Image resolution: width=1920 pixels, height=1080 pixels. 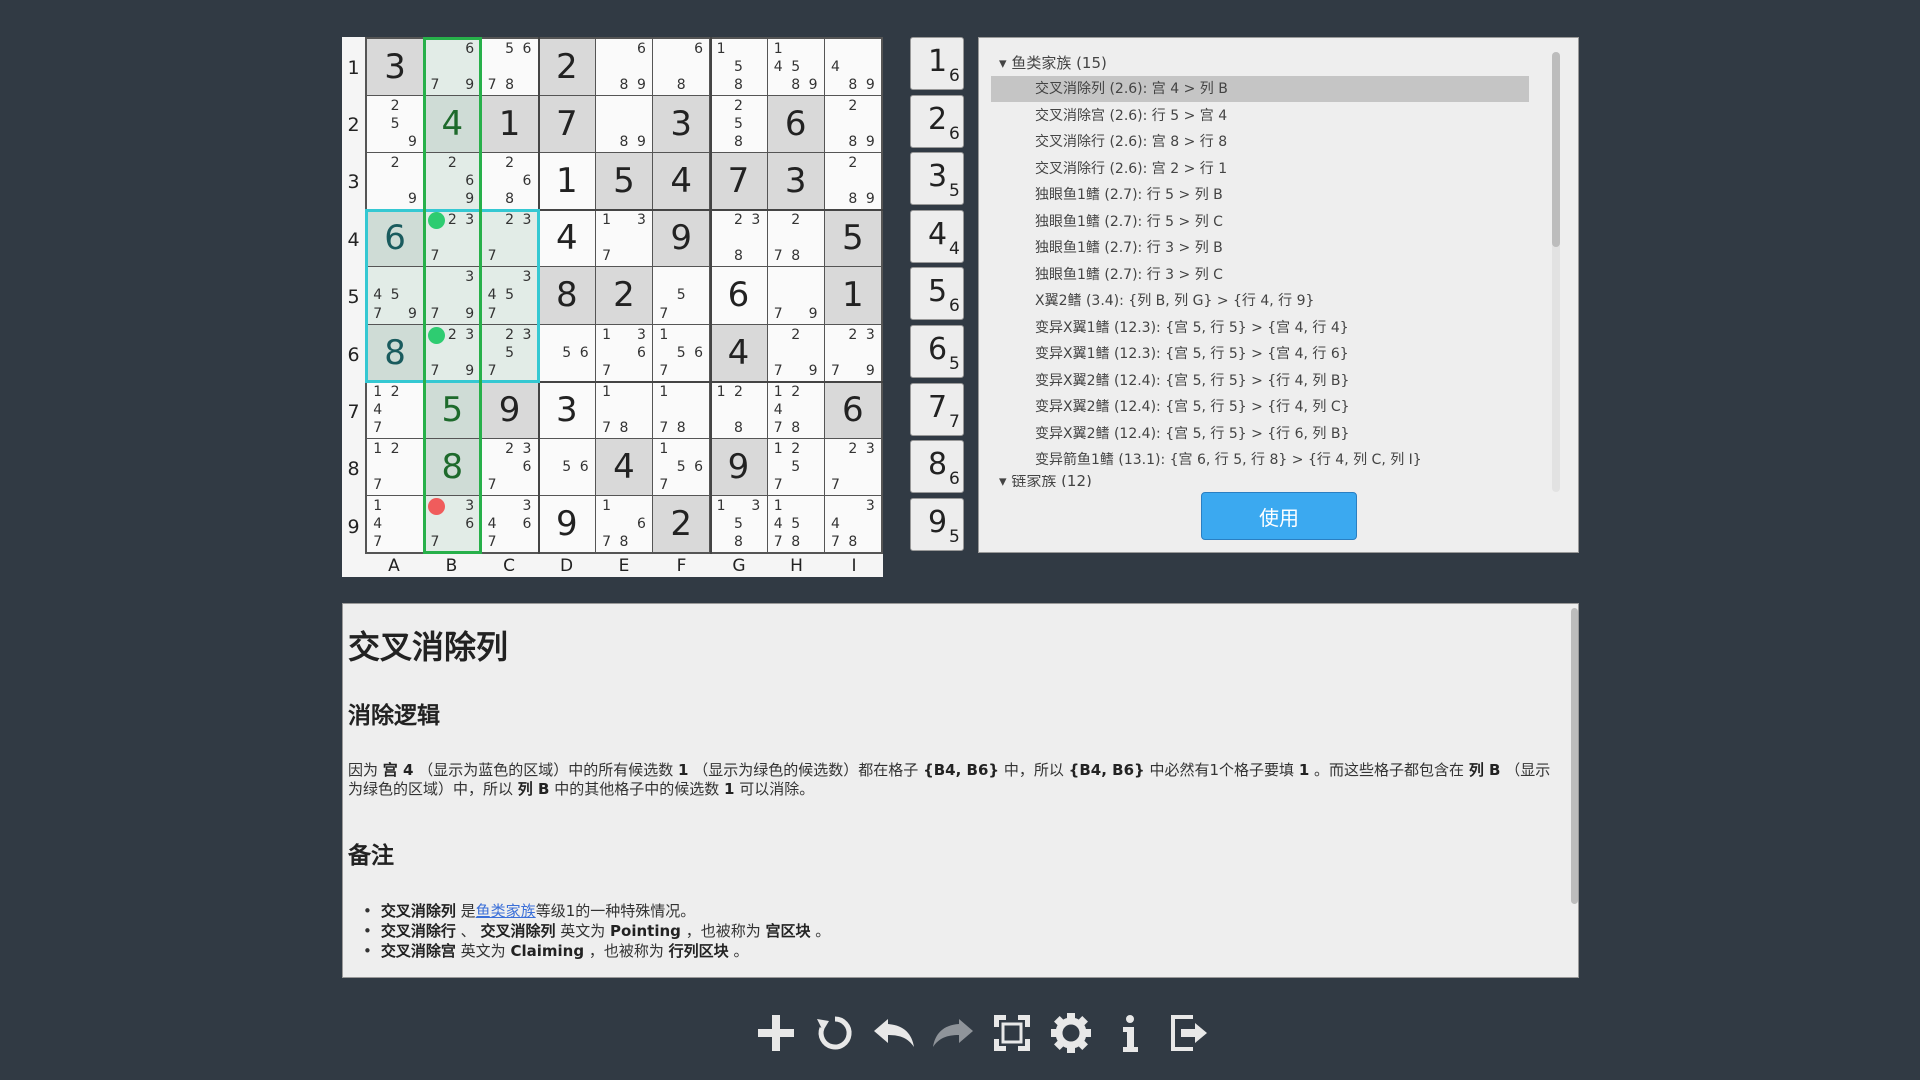 What do you see at coordinates (1574, 756) in the screenshot?
I see `explanation-scrollbar` at bounding box center [1574, 756].